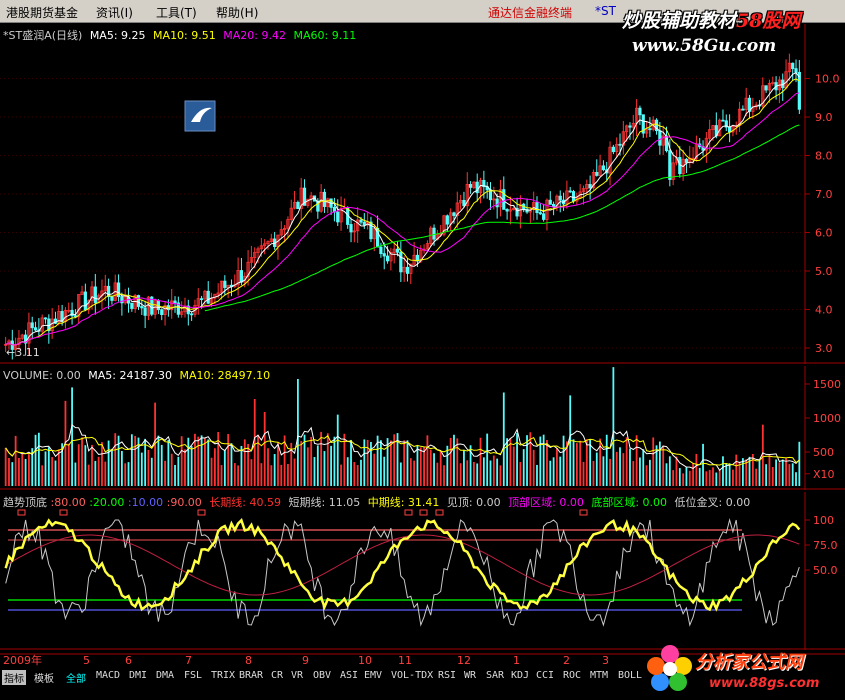 The width and height of the screenshot is (845, 700). What do you see at coordinates (824, 348) in the screenshot?
I see `price-tick-label: 3.0` at bounding box center [824, 348].